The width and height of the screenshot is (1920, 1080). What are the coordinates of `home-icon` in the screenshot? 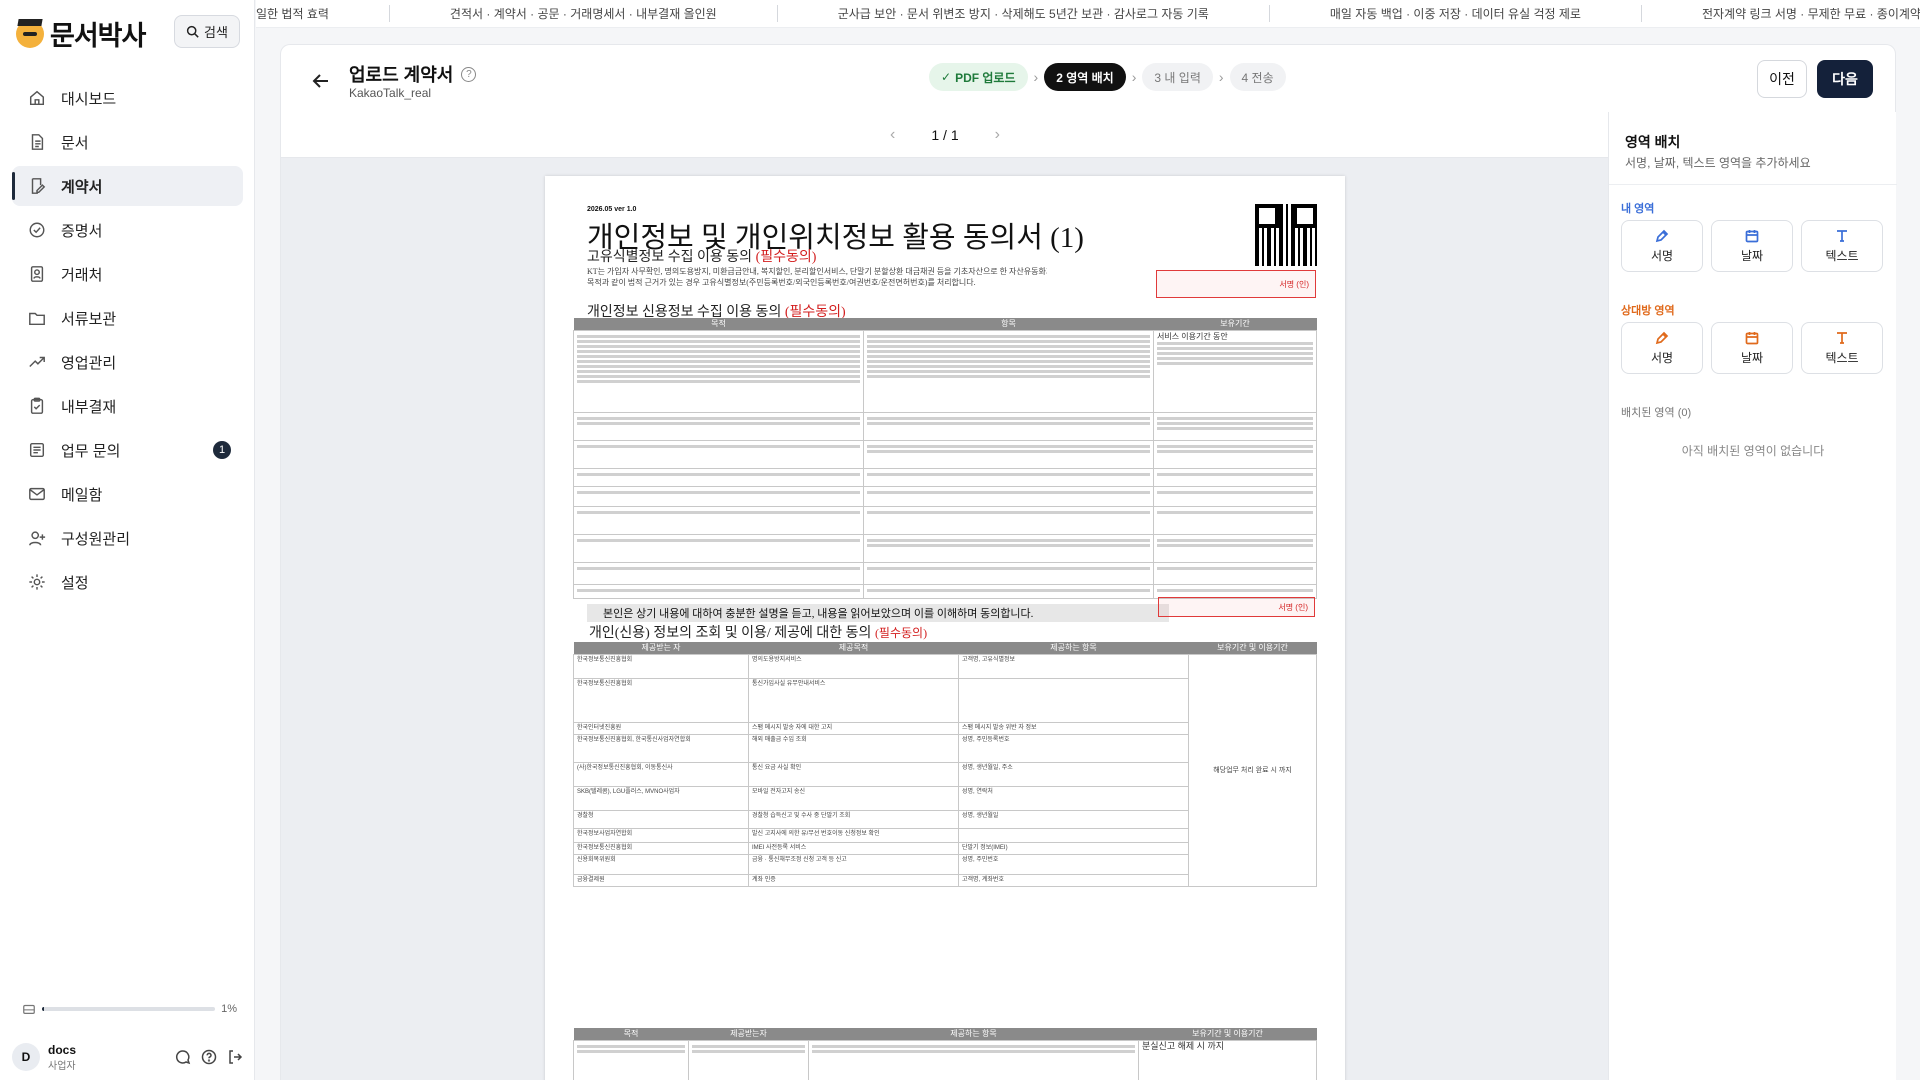 It's located at (37, 98).